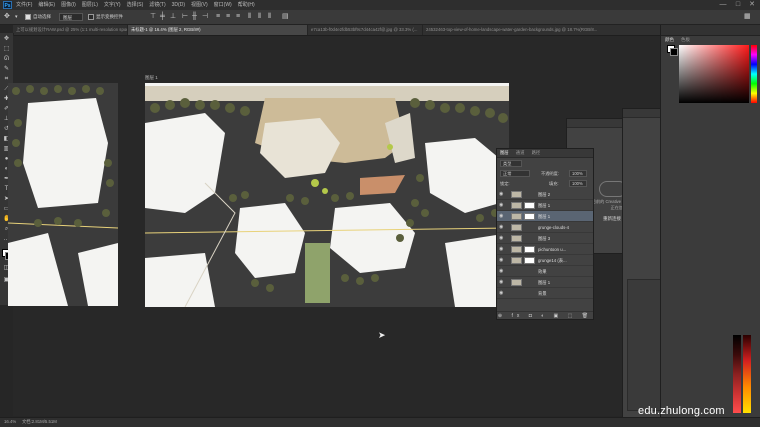  I want to click on photoshop-logo: Ps, so click(7, 5).